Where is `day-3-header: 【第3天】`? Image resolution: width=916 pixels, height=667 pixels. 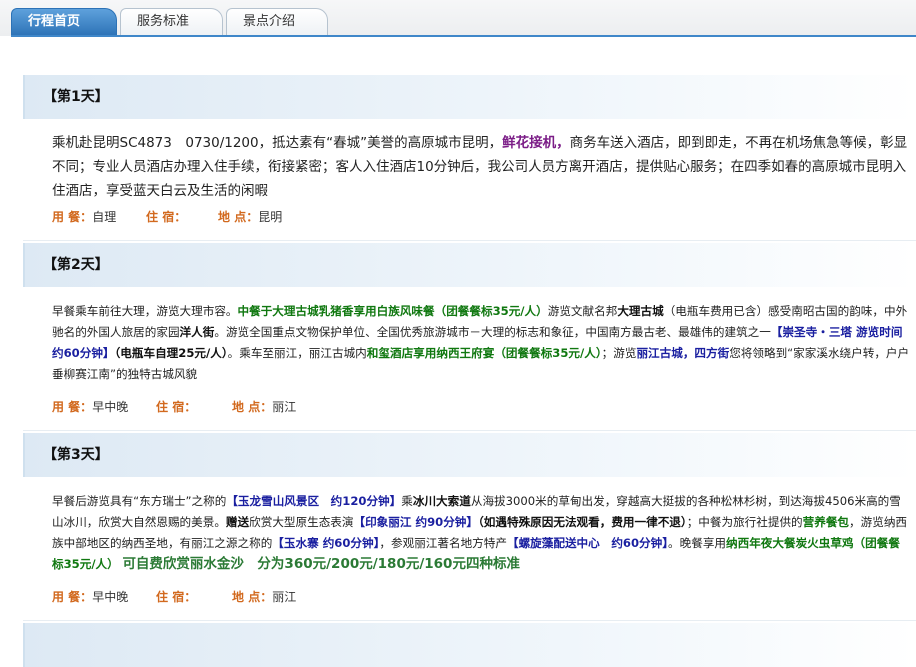
day-3-header: 【第3天】 is located at coordinates (469, 455).